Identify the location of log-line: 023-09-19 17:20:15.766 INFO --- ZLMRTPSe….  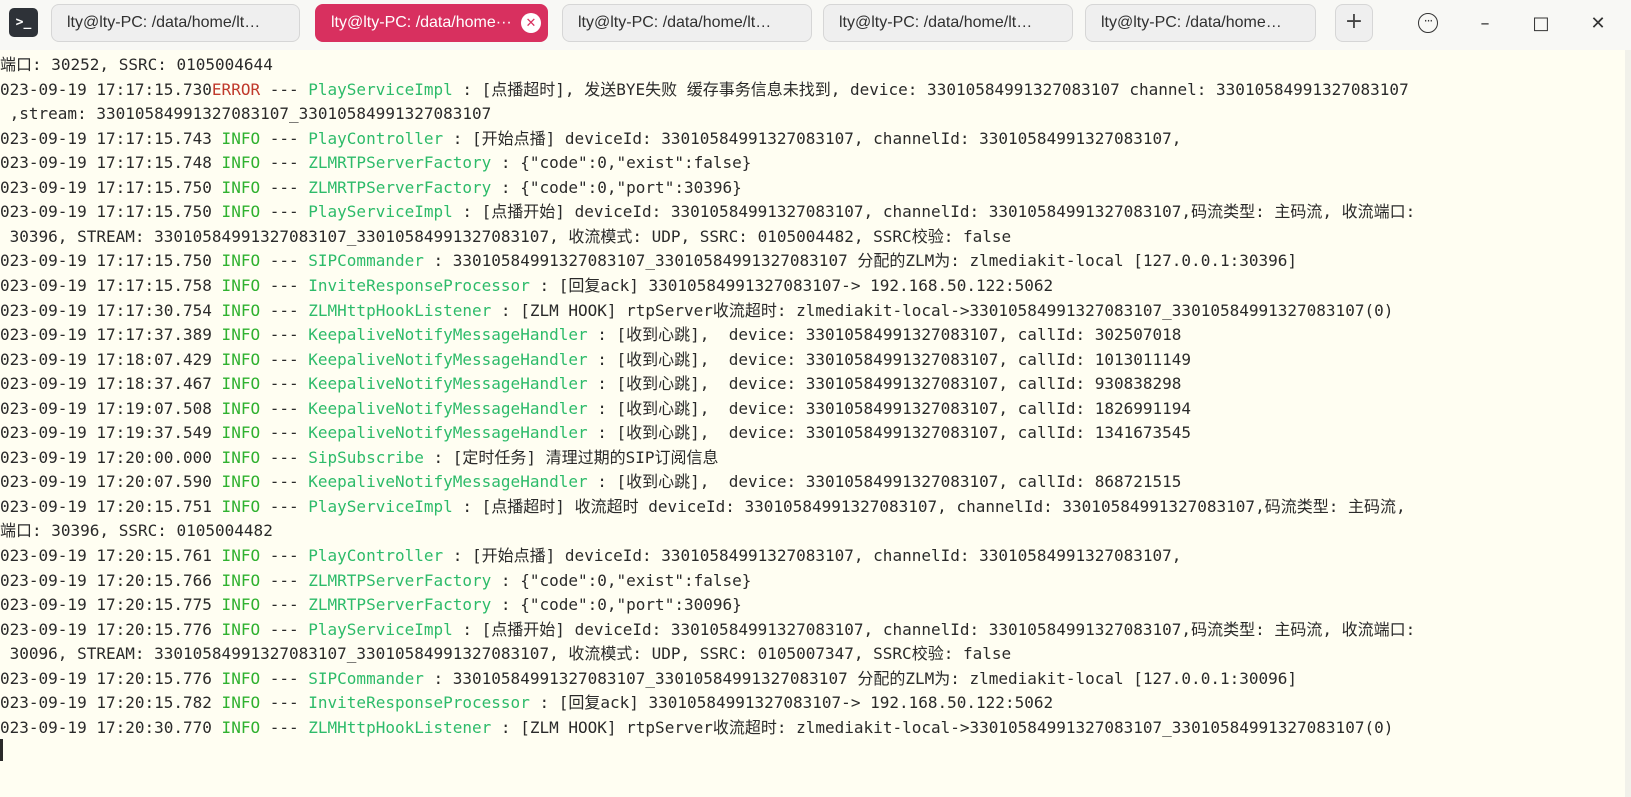
(375, 580).